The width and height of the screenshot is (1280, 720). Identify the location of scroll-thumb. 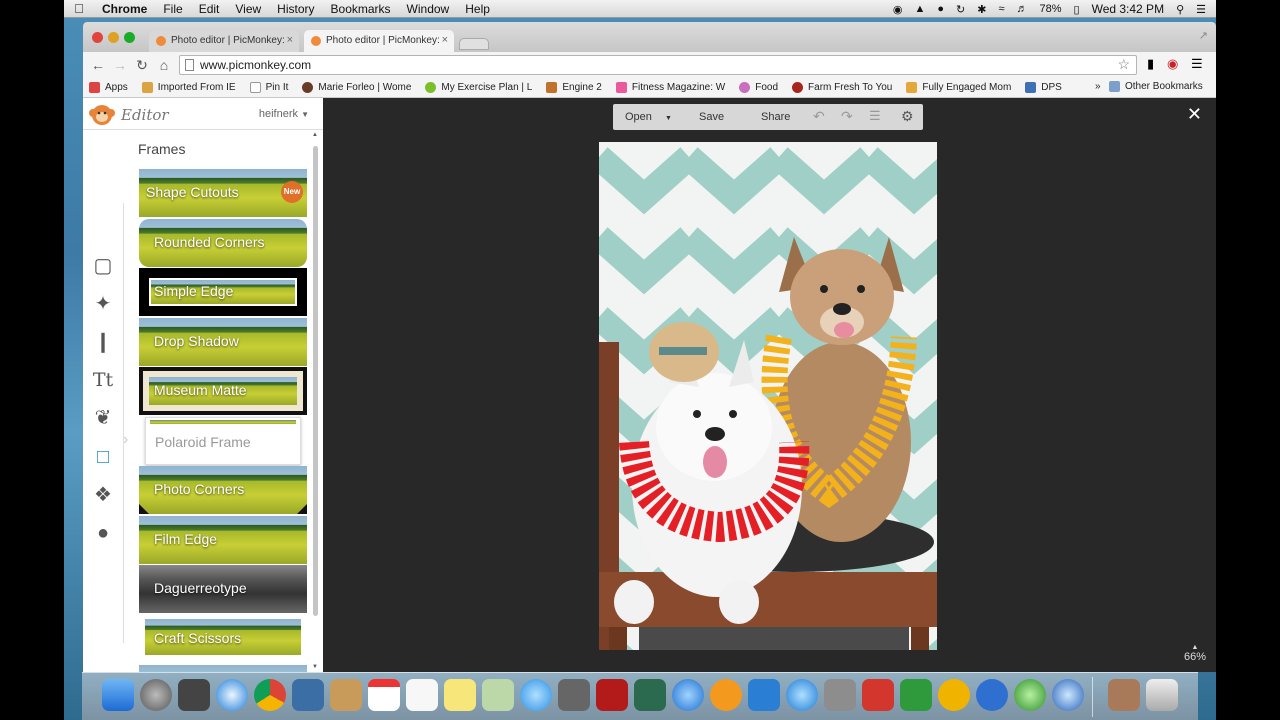
(315, 381).